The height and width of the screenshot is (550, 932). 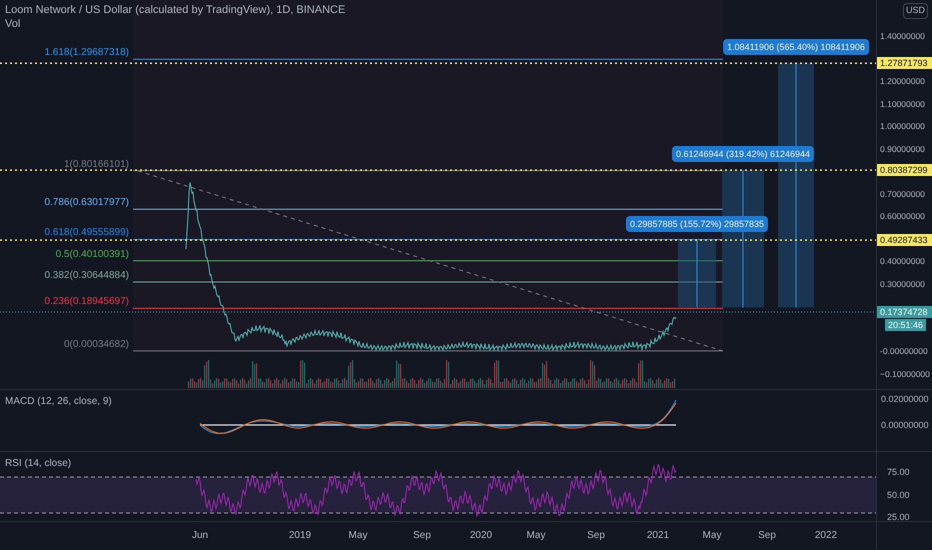 I want to click on price-tag: 0.80387299, so click(x=904, y=170).